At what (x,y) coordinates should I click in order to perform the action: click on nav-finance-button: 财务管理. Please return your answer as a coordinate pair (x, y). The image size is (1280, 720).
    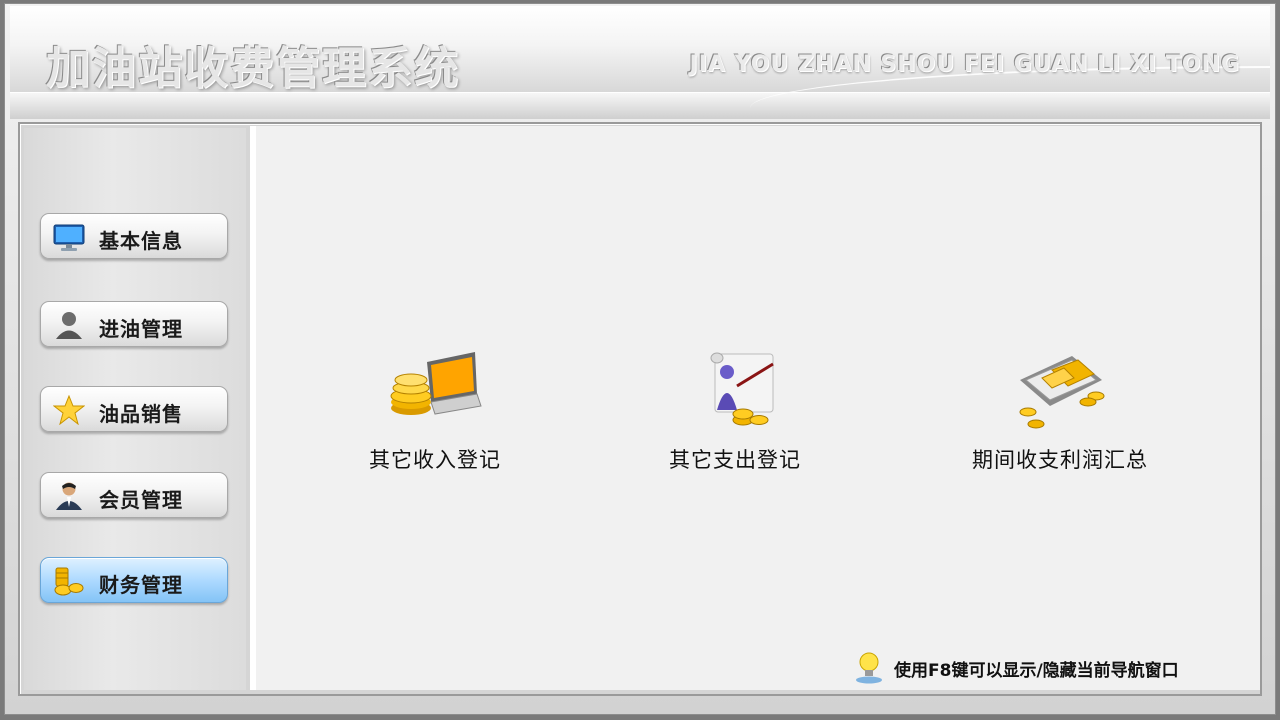
    Looking at the image, I should click on (134, 580).